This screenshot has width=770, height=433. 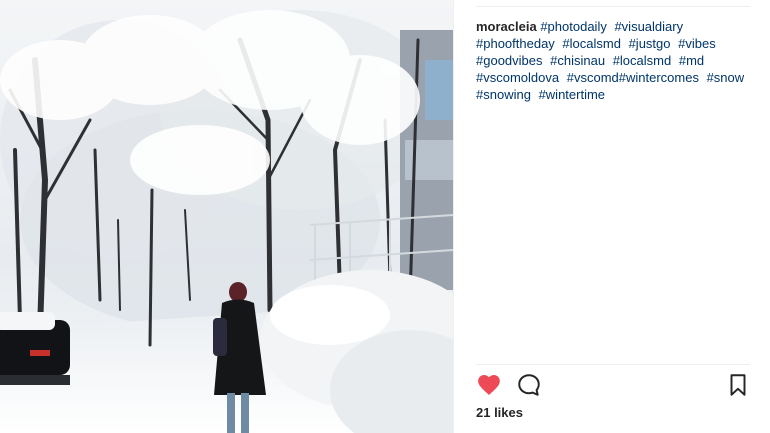 What do you see at coordinates (517, 77) in the screenshot?
I see `hashtag-link: #vscomoldova` at bounding box center [517, 77].